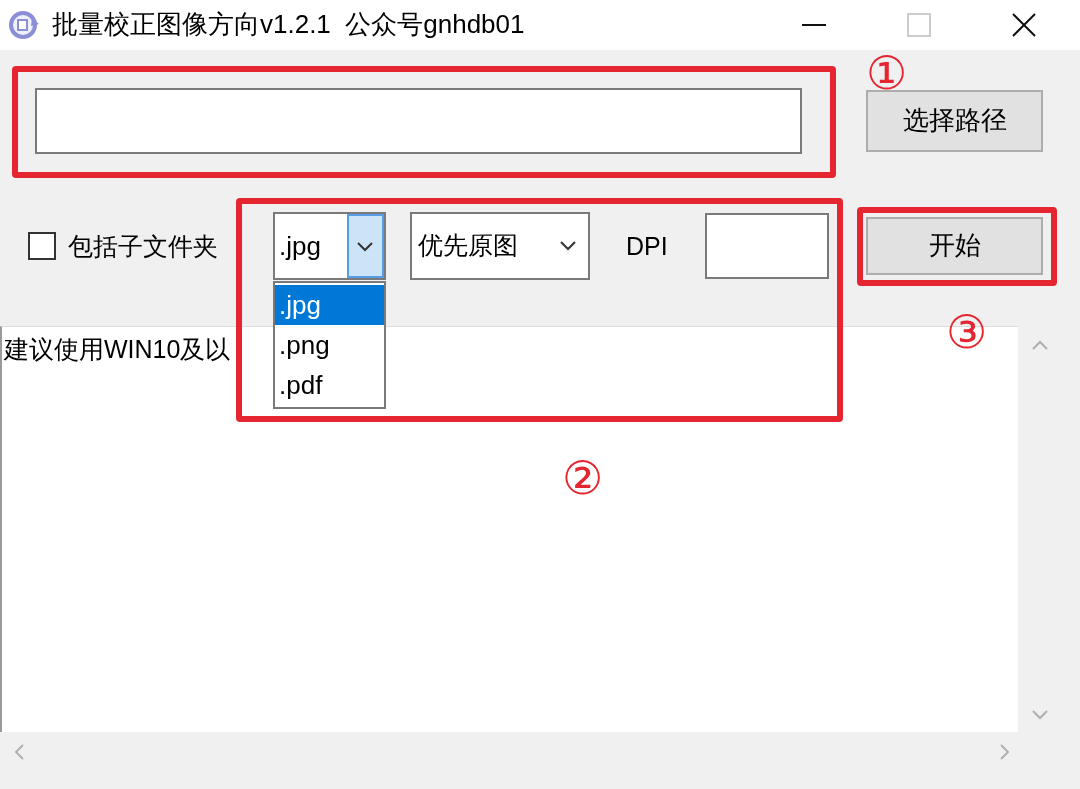 This screenshot has height=789, width=1080. I want to click on path-input, so click(418, 121).